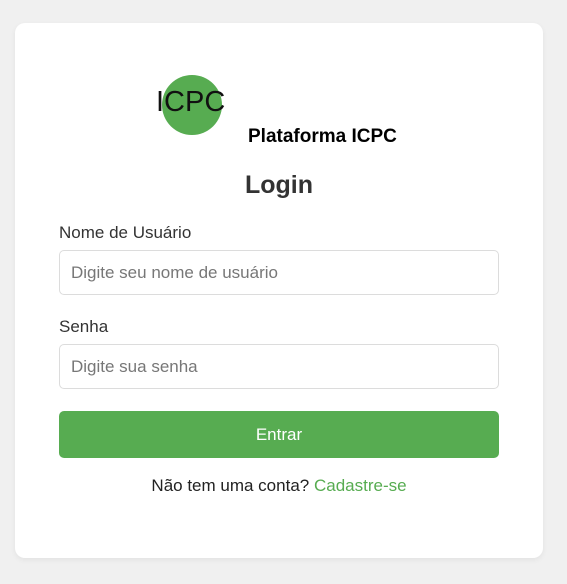 The image size is (567, 584). Describe the element at coordinates (279, 272) in the screenshot. I see `username-input` at that location.